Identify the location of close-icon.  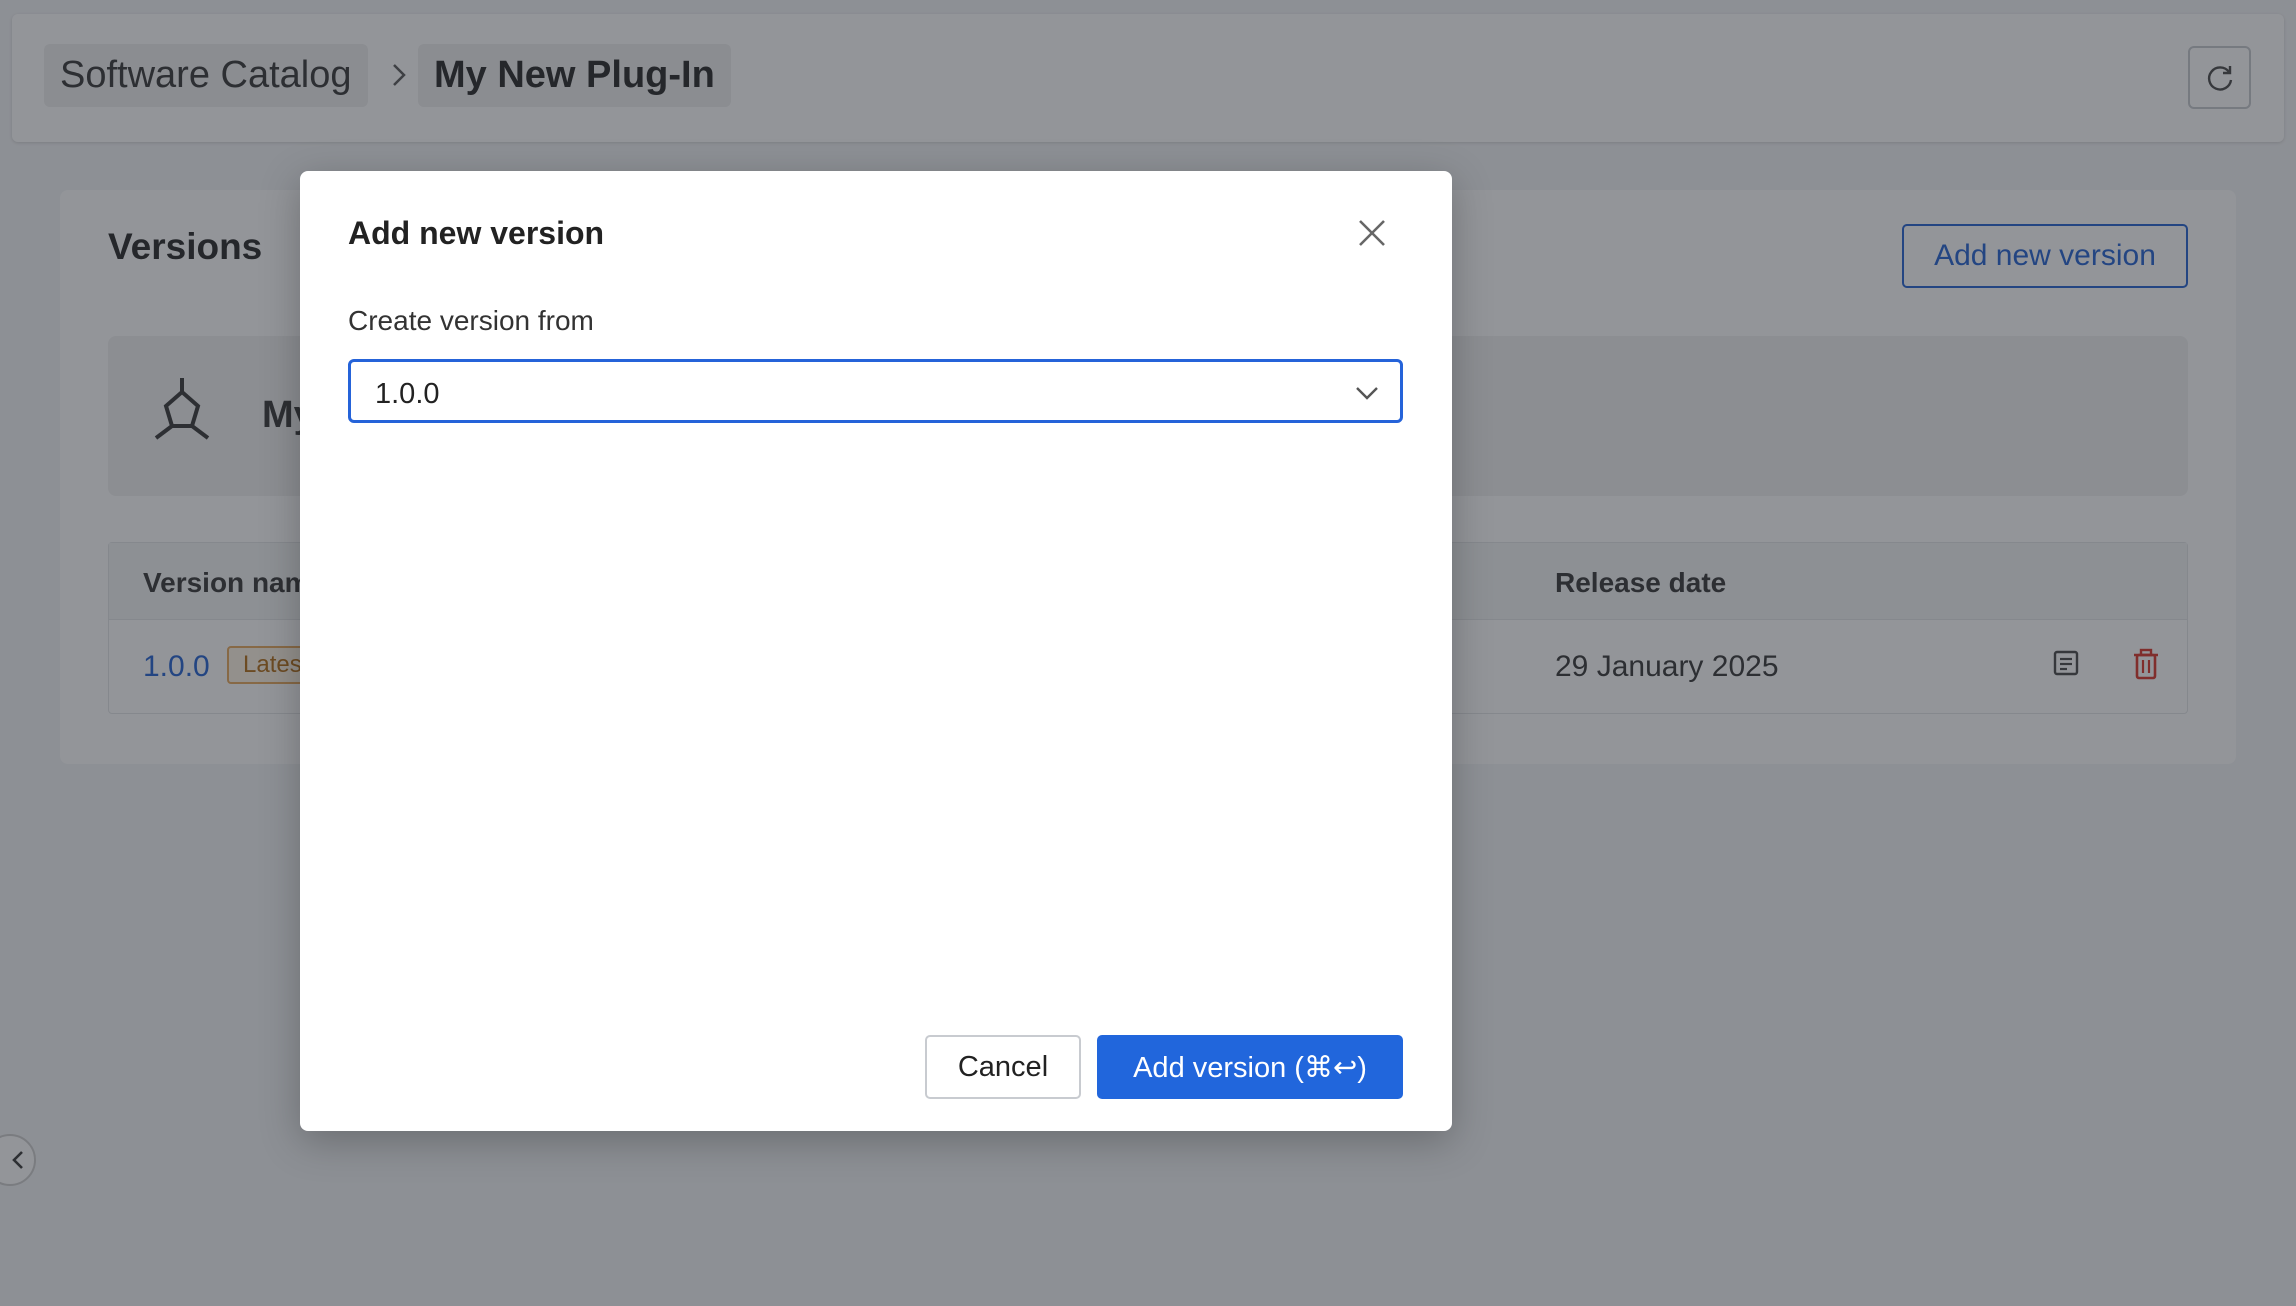
(1372, 233).